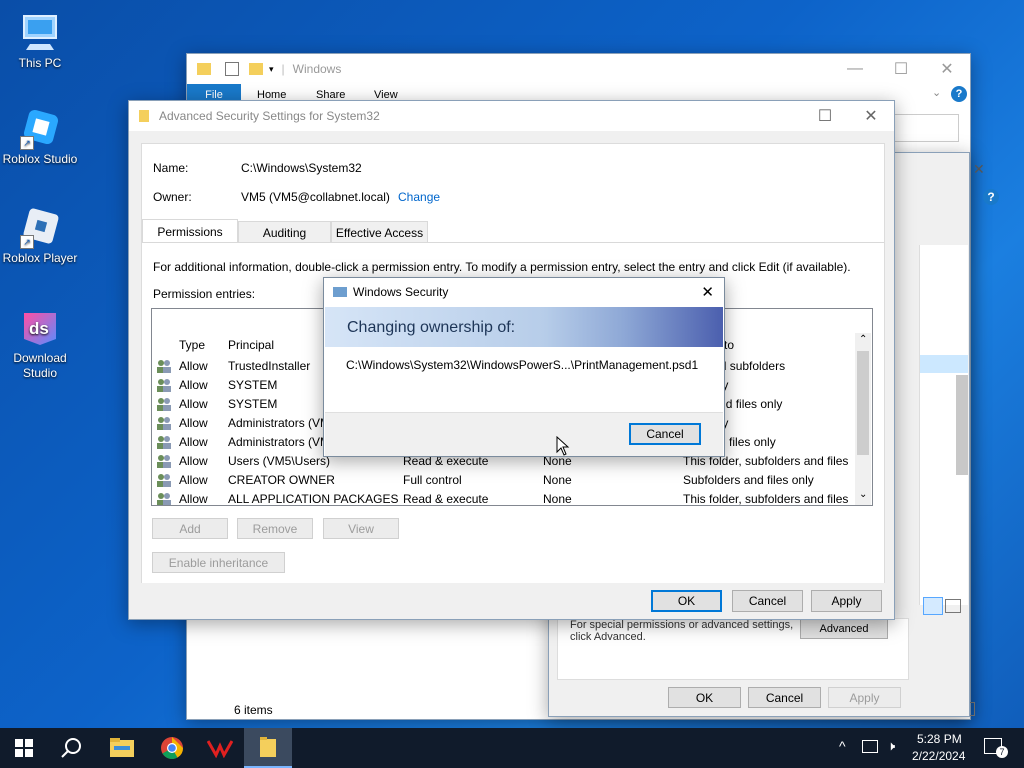 The height and width of the screenshot is (768, 1024). I want to click on active-explorer-taskbar-button, so click(268, 748).